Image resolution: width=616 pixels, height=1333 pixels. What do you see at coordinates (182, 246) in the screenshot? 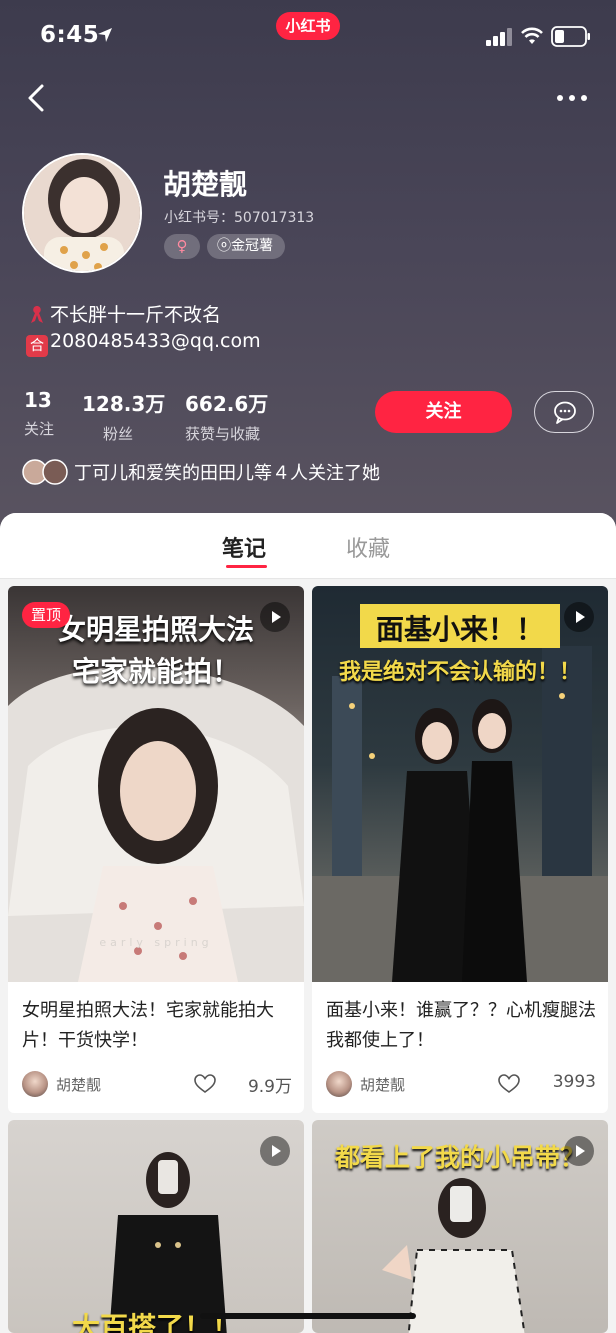
I see `gender-tag: ♀` at bounding box center [182, 246].